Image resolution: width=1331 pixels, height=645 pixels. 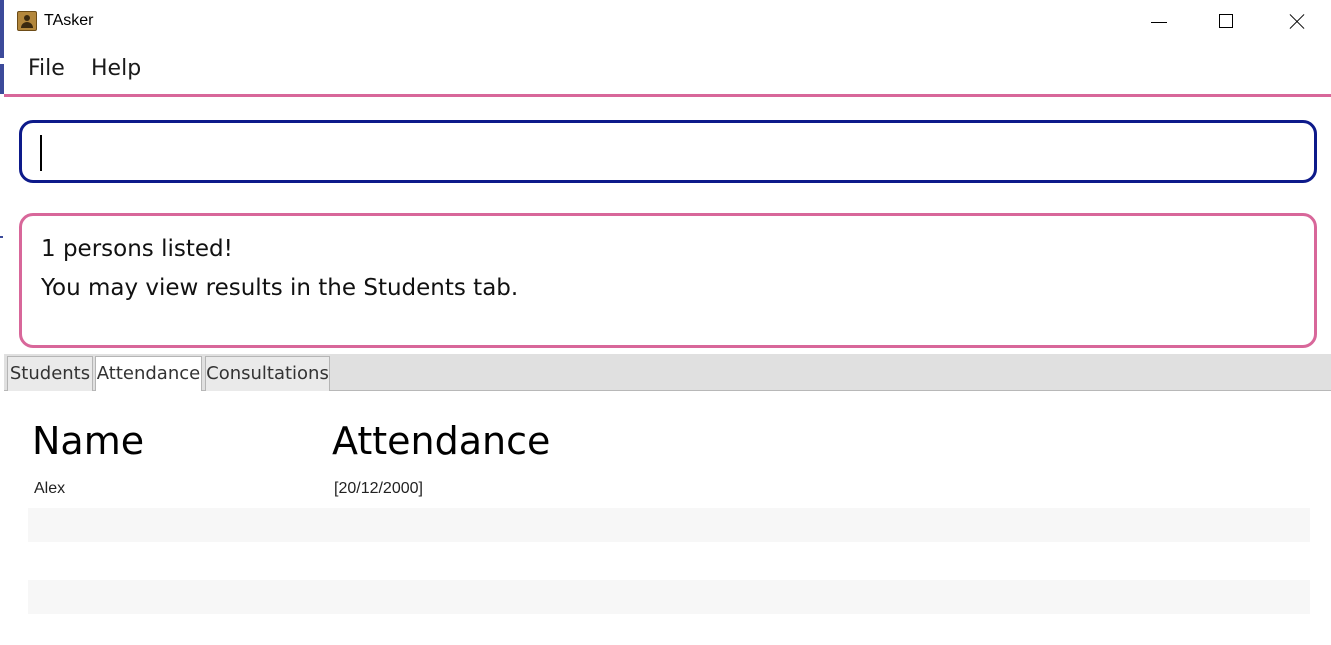 What do you see at coordinates (69, 20) in the screenshot?
I see `window-title: TAsker` at bounding box center [69, 20].